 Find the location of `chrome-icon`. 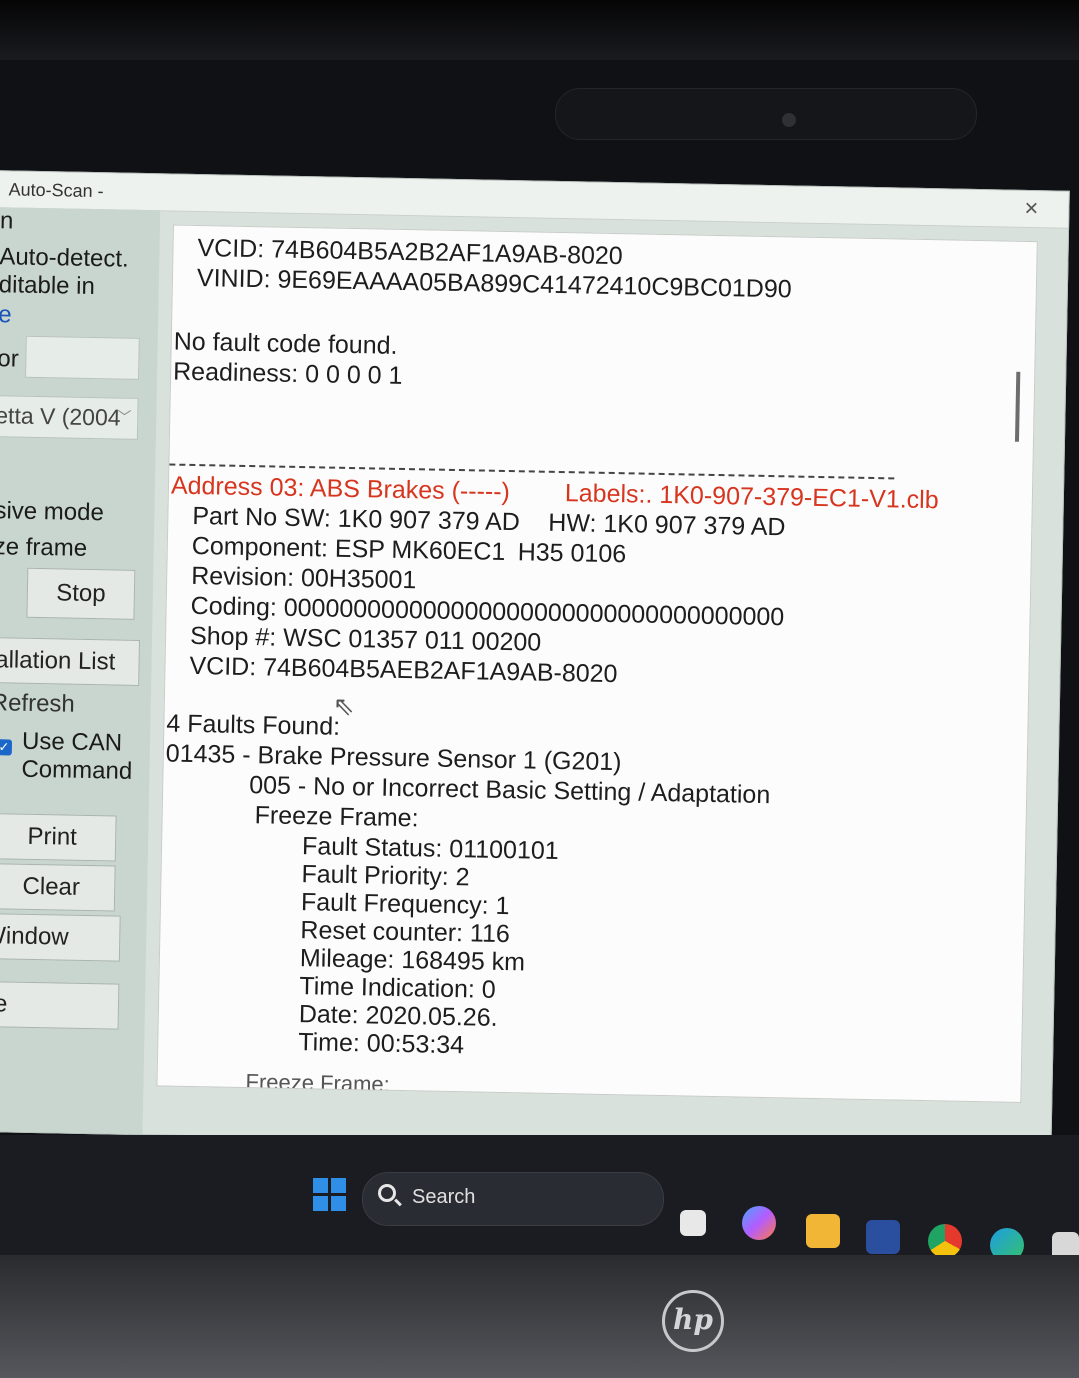

chrome-icon is located at coordinates (945, 1241).